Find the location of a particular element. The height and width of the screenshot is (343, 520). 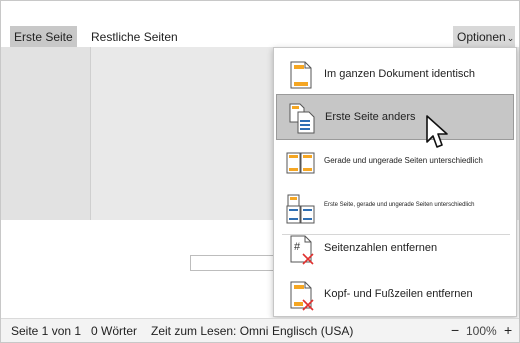

menu-item-label: Erste Seite anders is located at coordinates (370, 117).